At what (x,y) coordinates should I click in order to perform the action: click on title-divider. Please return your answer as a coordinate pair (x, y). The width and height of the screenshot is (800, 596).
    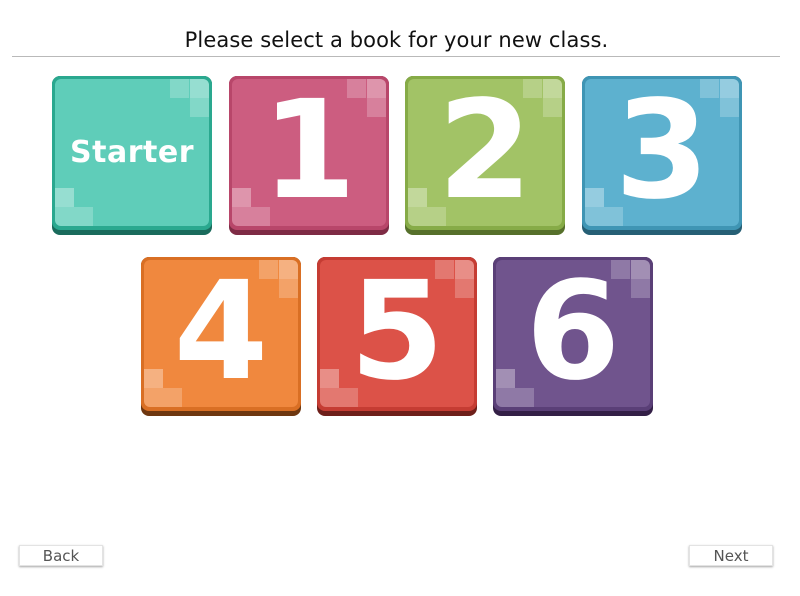
    Looking at the image, I should click on (396, 56).